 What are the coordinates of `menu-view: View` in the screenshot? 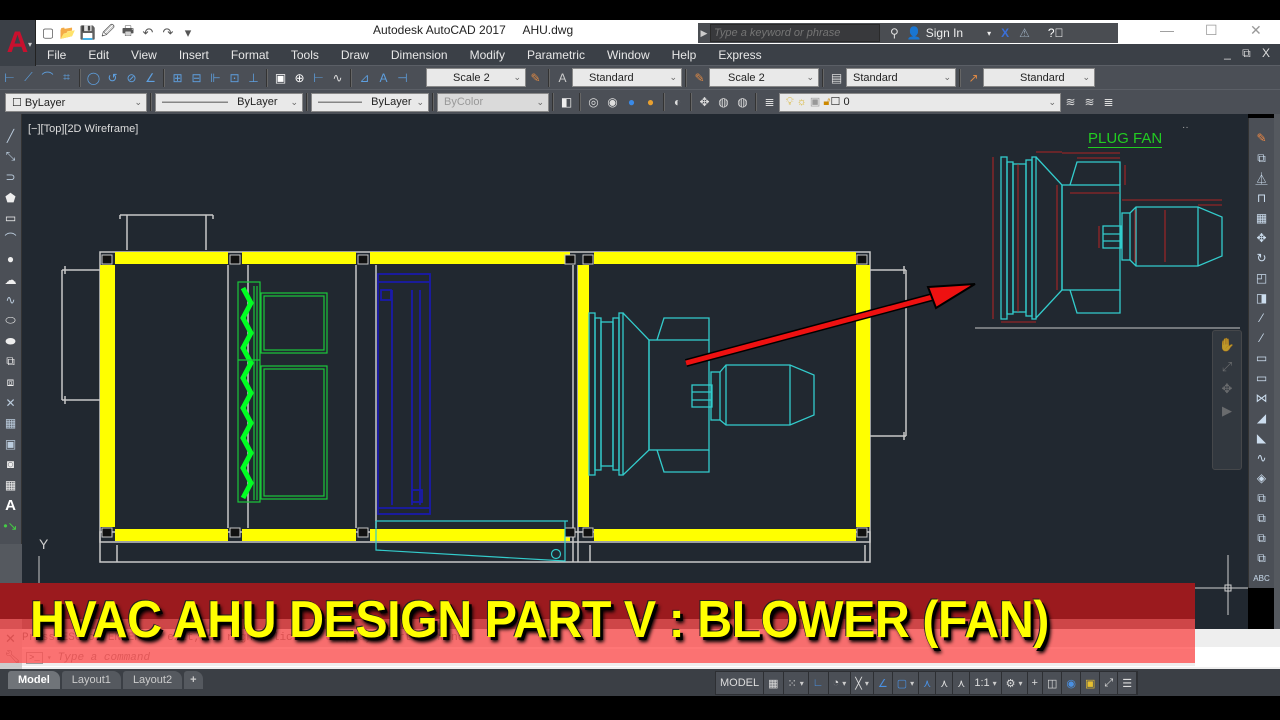 It's located at (144, 55).